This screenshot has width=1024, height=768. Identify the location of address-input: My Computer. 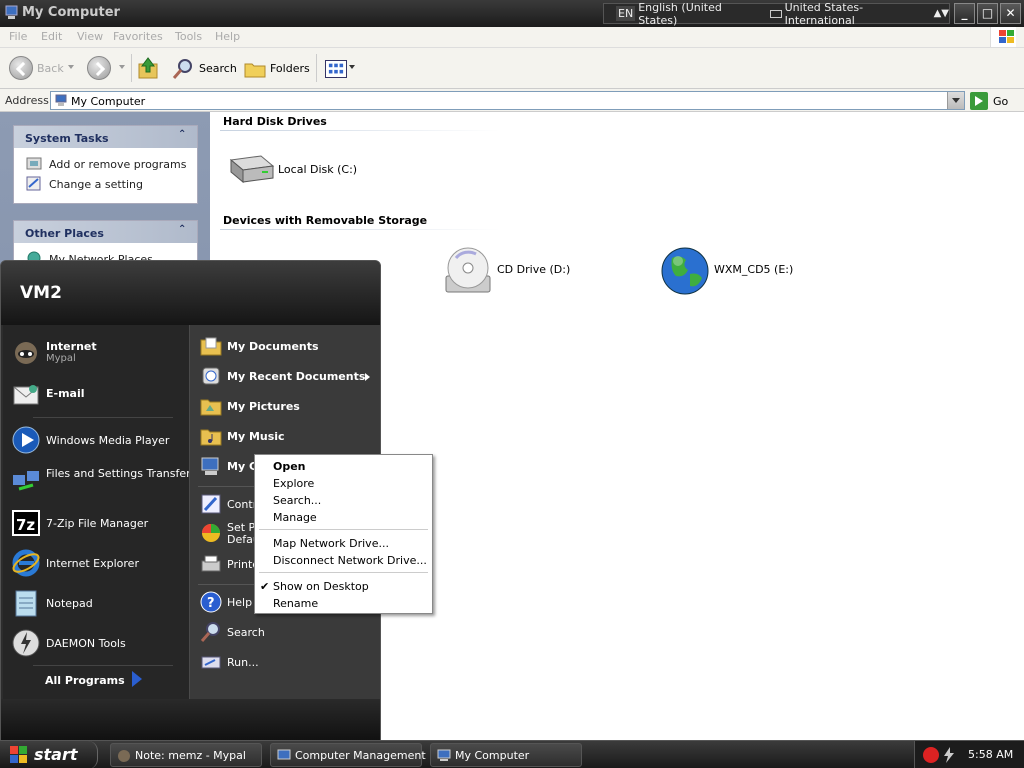
(507, 100).